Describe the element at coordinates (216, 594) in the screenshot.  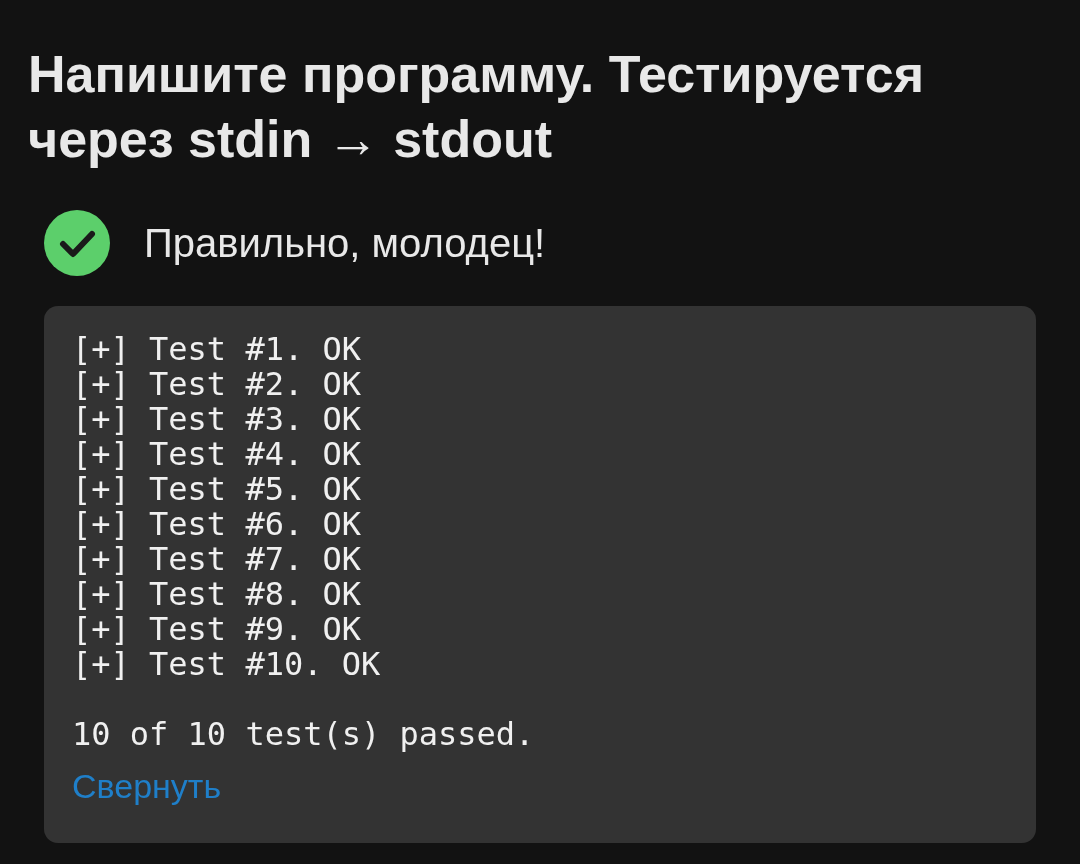
I see `output-line: [+] Test #8. OK` at that location.